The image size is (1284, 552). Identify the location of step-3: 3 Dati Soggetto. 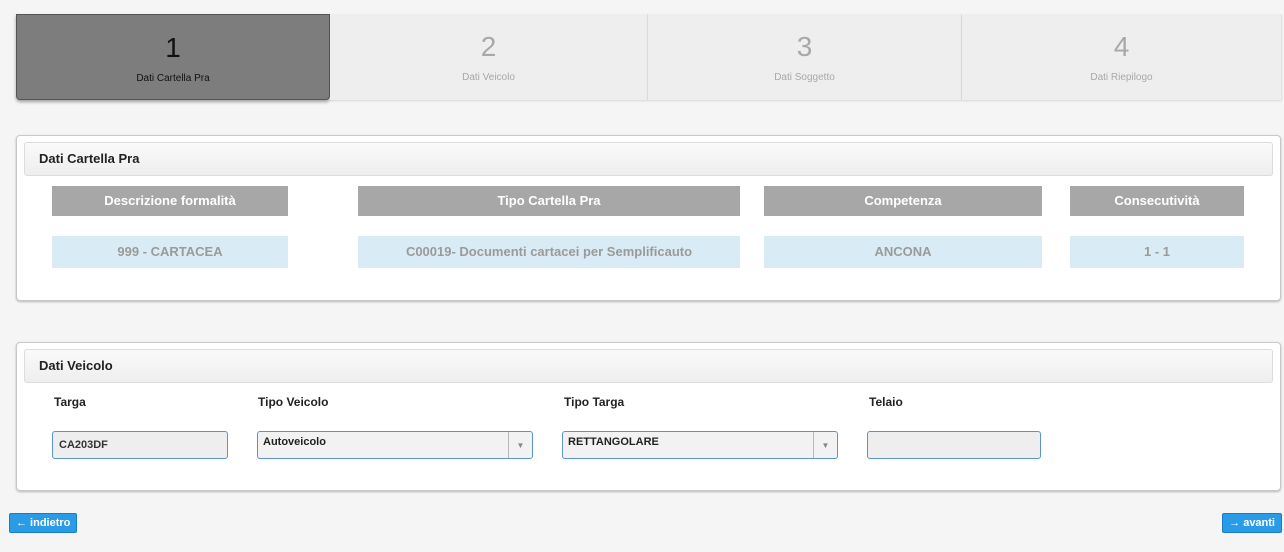
(805, 57).